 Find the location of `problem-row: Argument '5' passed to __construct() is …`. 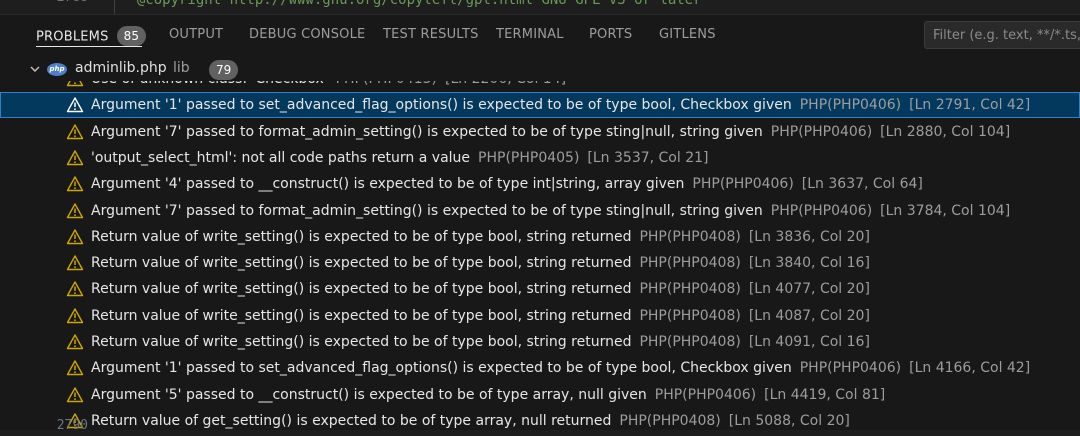

problem-row: Argument '5' passed to __construct() is … is located at coordinates (540, 395).